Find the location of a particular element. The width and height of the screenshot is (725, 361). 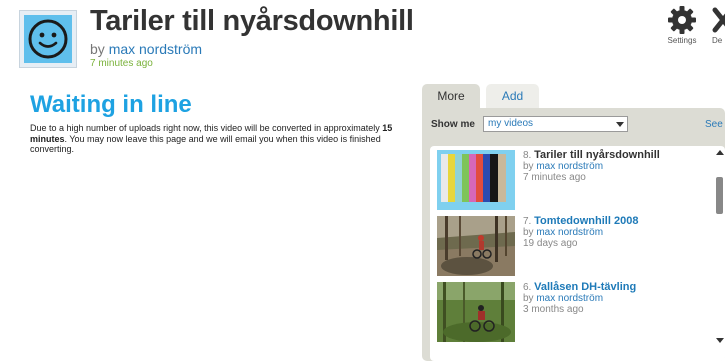

filter-select: my videos is located at coordinates (555, 124).